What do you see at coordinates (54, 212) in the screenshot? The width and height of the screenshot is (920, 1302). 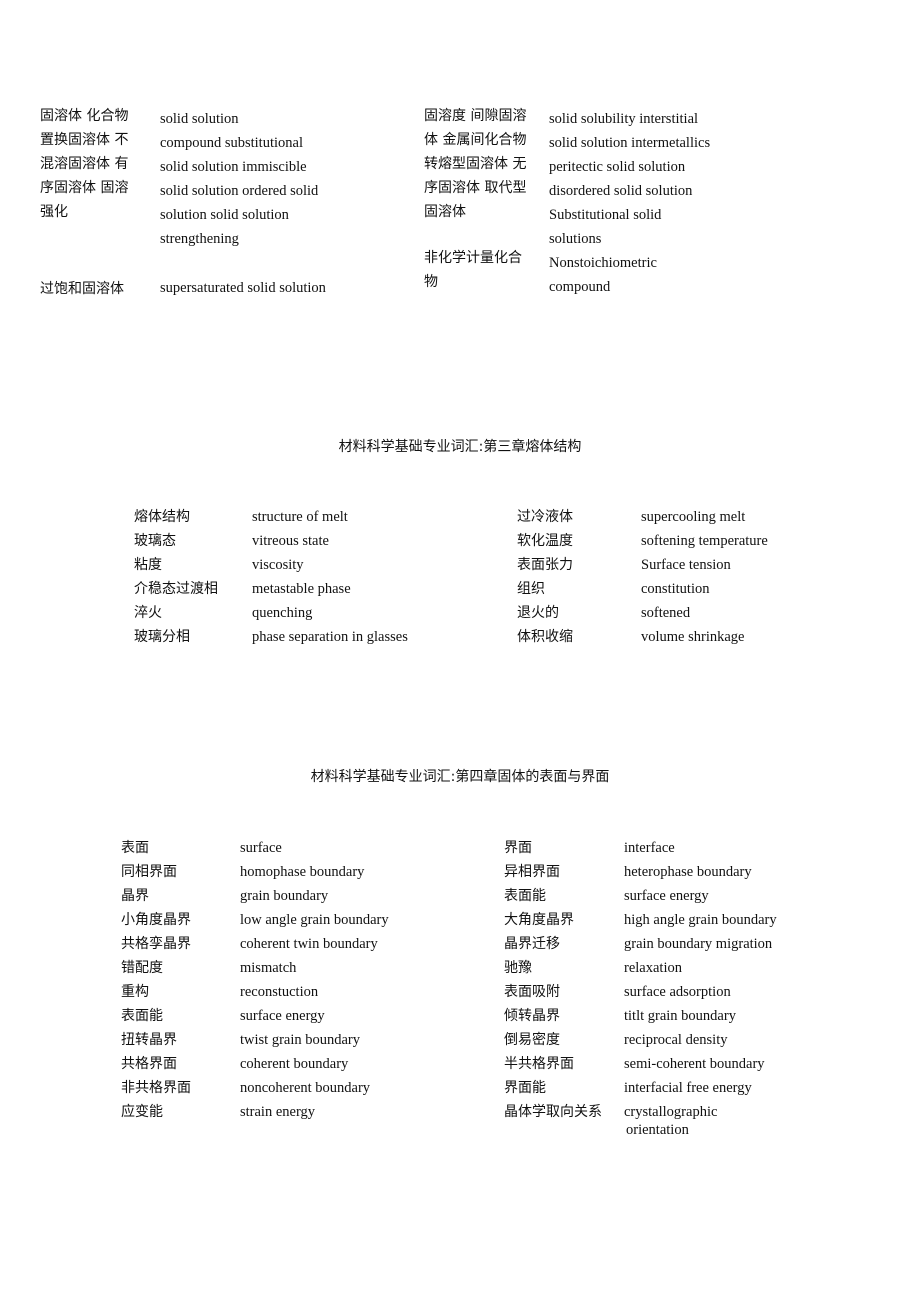 I see `term-zh: 强化` at bounding box center [54, 212].